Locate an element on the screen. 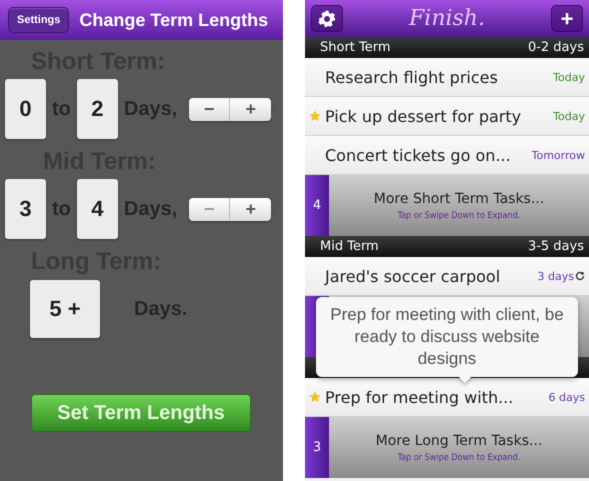  add-button: + is located at coordinates (567, 18).